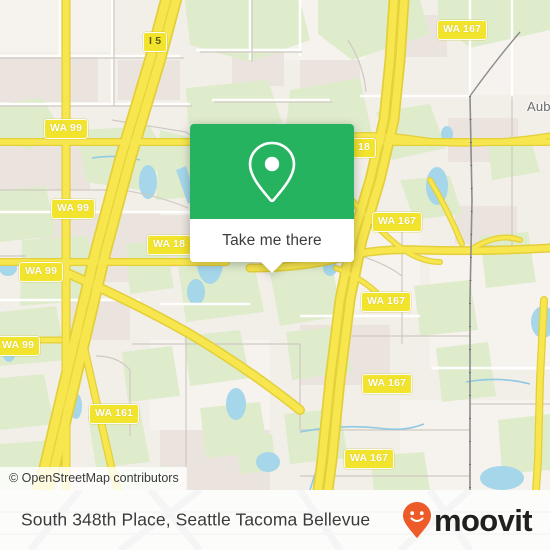 This screenshot has height=550, width=550. I want to click on shield-wa-99-b: WA 99, so click(73, 209).